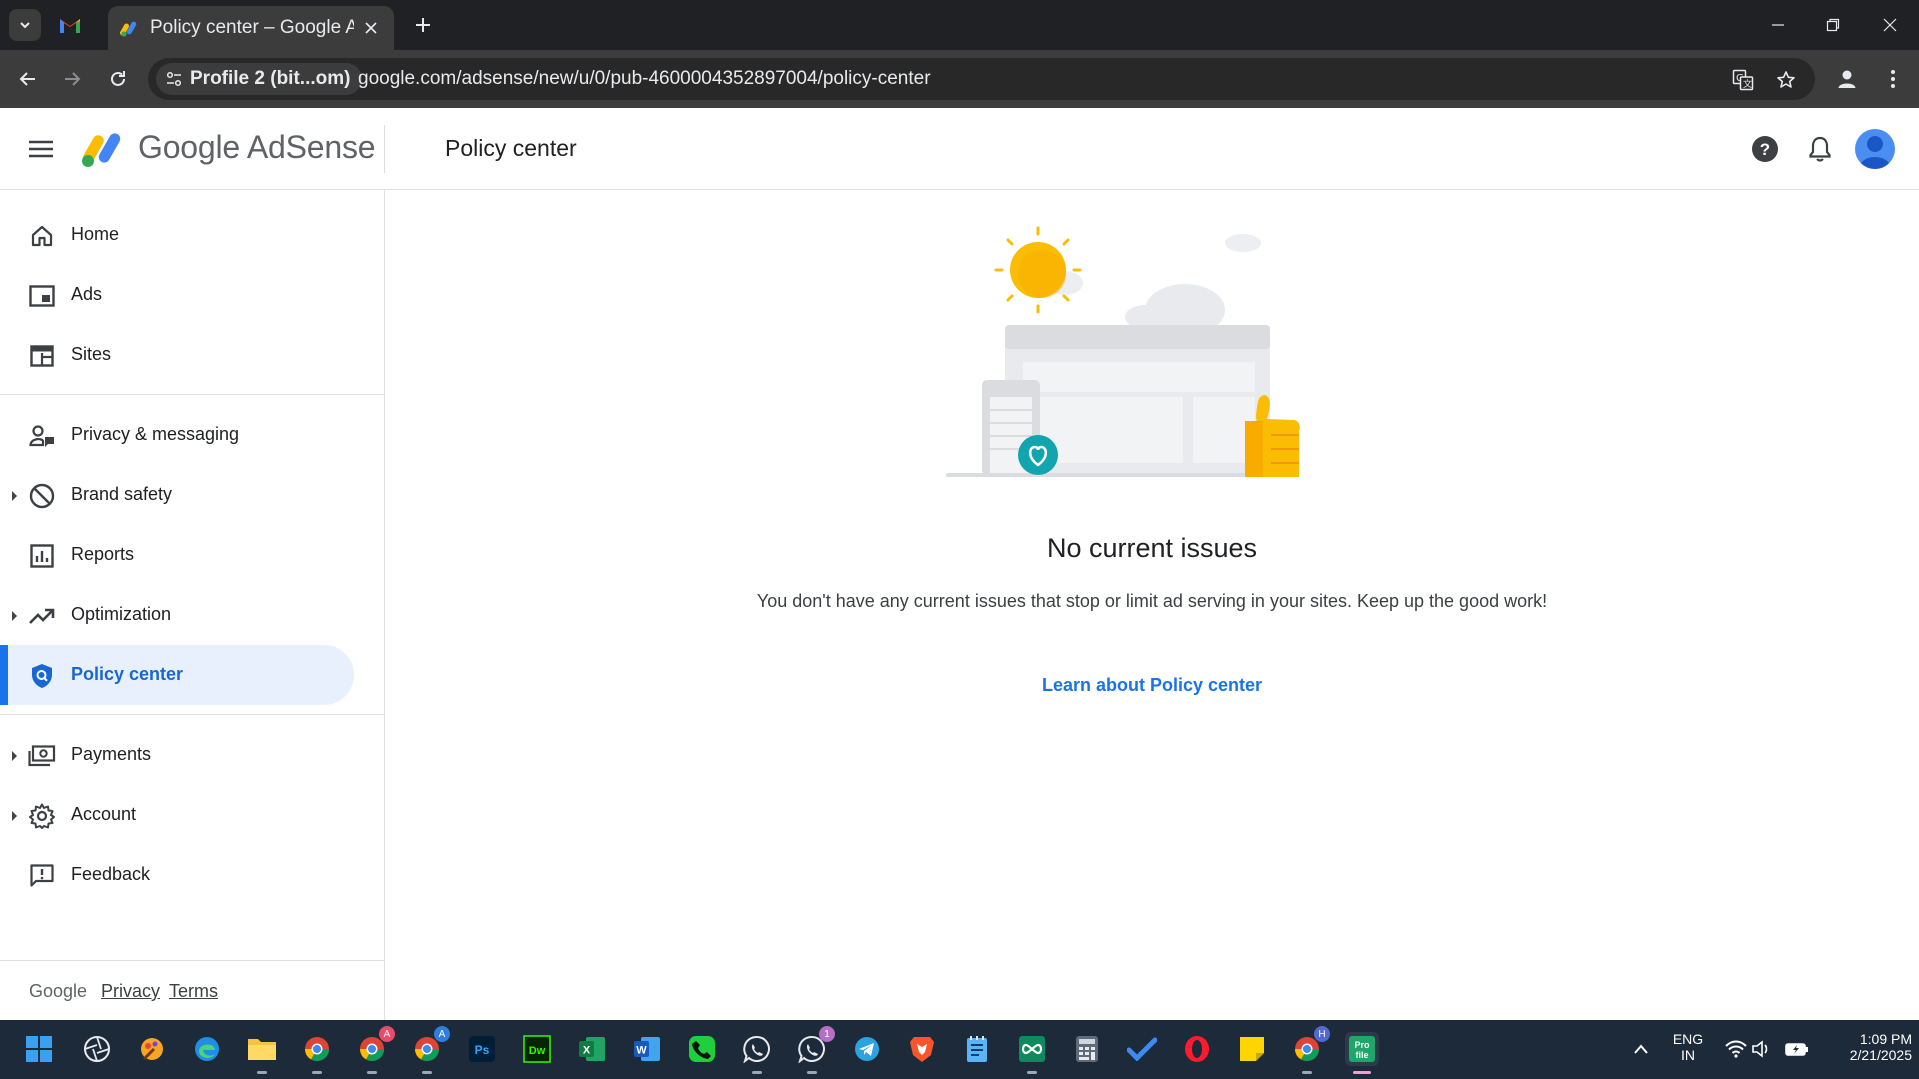 The height and width of the screenshot is (1079, 1919). I want to click on taskbar-app-file-explorer, so click(262, 1053).